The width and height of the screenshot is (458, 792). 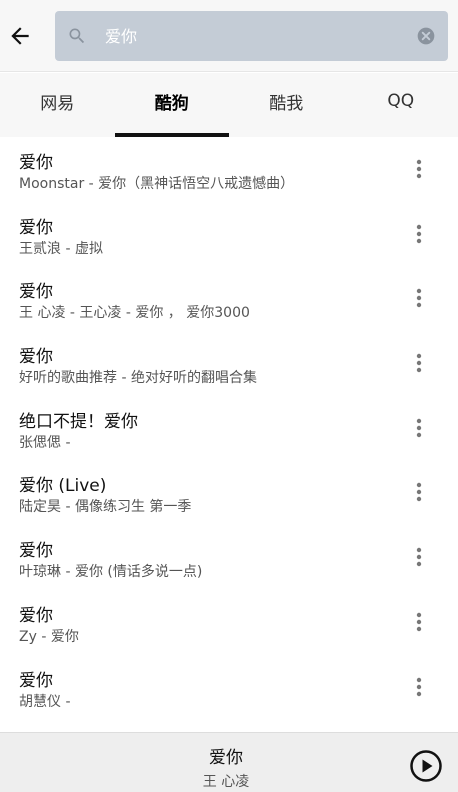 I want to click on top-bar, so click(x=229, y=36).